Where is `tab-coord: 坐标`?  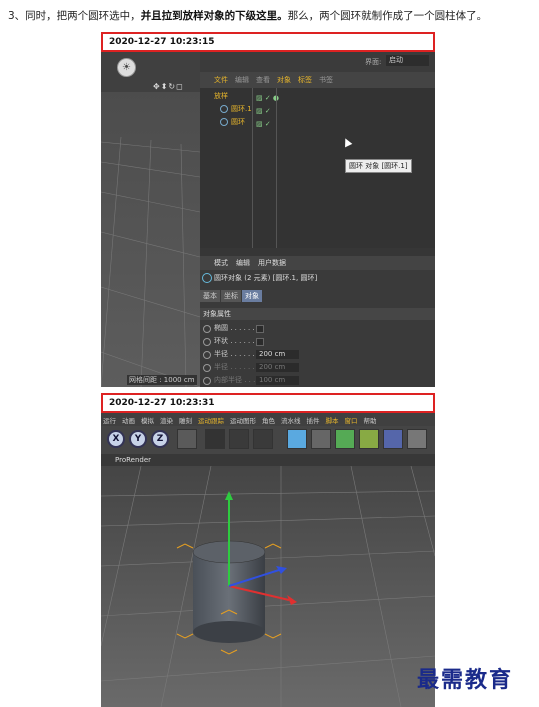 tab-coord: 坐标 is located at coordinates (231, 296).